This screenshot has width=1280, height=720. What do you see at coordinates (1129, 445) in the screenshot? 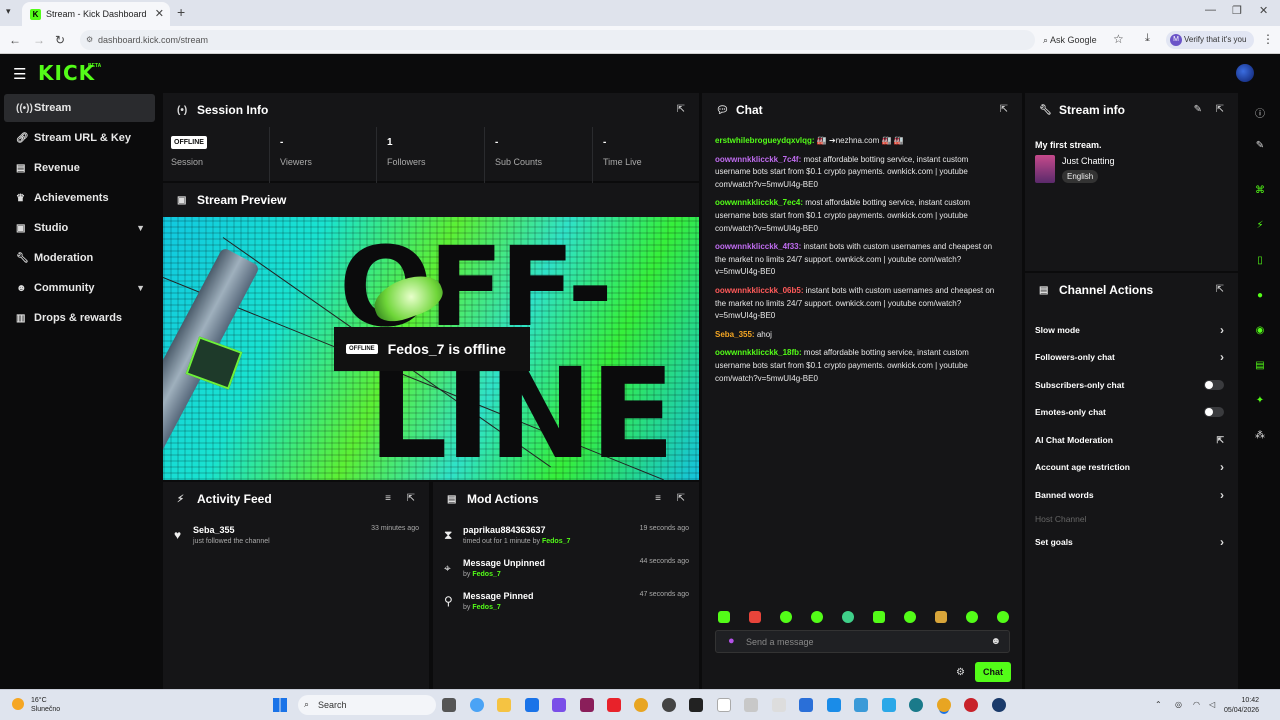
I see `ai-chat-moderation-action: AI Chat Moderation ⇱` at bounding box center [1129, 445].